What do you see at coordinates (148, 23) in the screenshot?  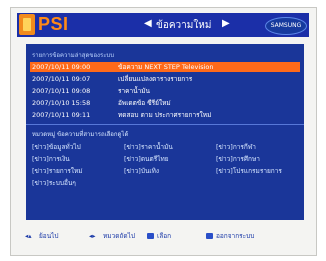 I see `nav-left-arrow-icon: ◀` at bounding box center [148, 23].